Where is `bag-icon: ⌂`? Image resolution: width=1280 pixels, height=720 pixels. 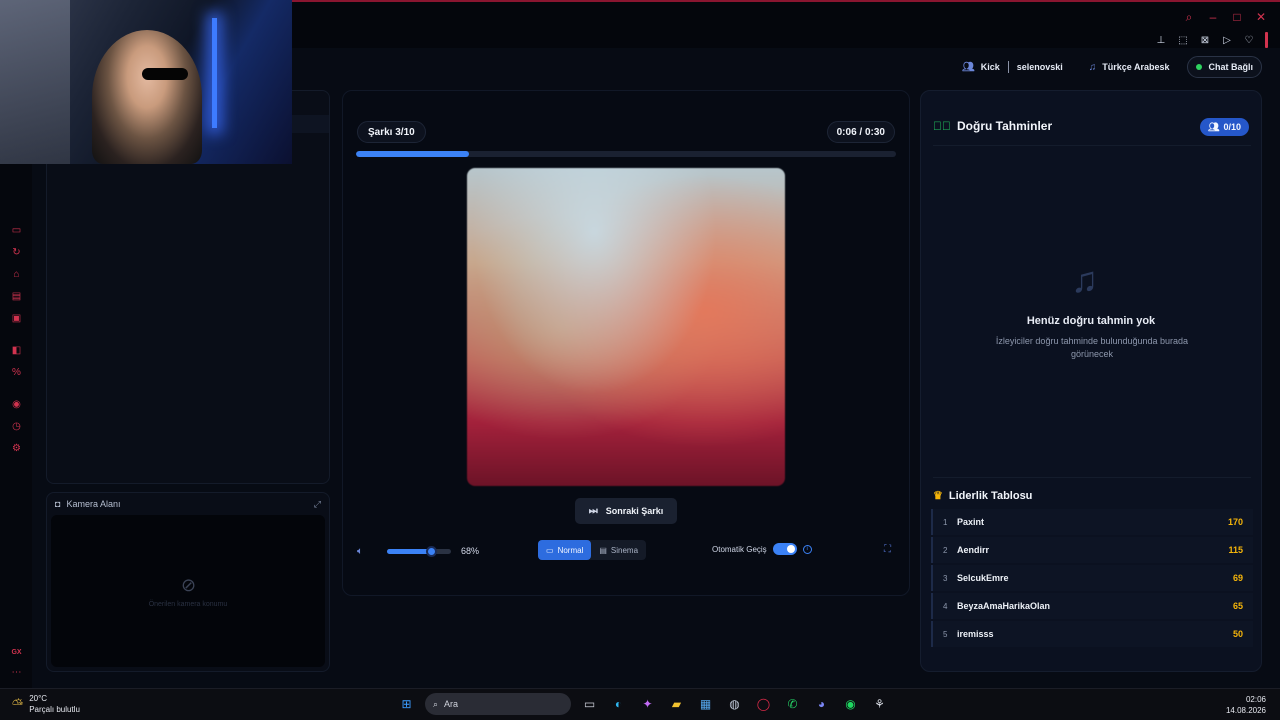 bag-icon: ⌂ is located at coordinates (16, 274).